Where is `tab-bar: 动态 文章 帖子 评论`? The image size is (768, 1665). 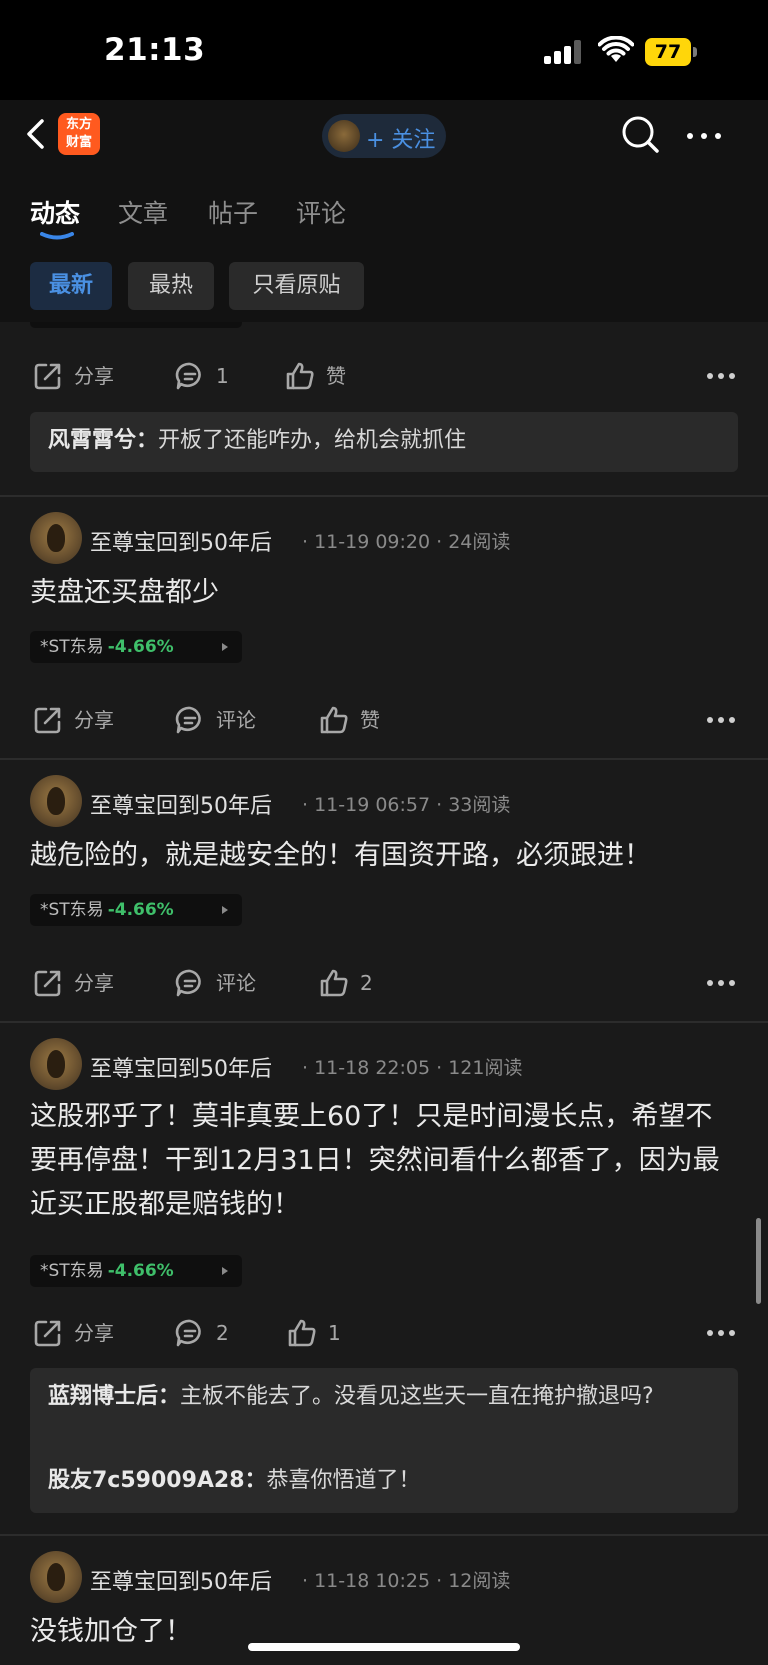 tab-bar: 动态 文章 帖子 评论 is located at coordinates (384, 208).